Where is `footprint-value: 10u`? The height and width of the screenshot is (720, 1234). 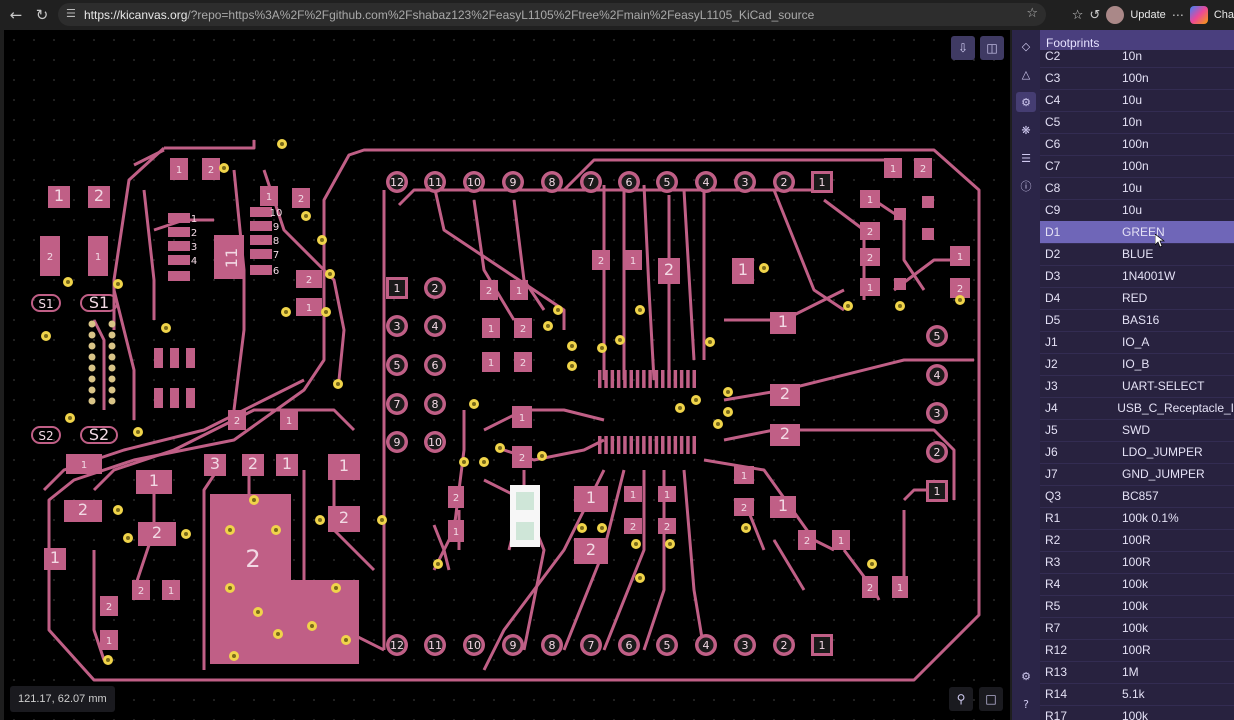 footprint-value: 10u is located at coordinates (1132, 210).